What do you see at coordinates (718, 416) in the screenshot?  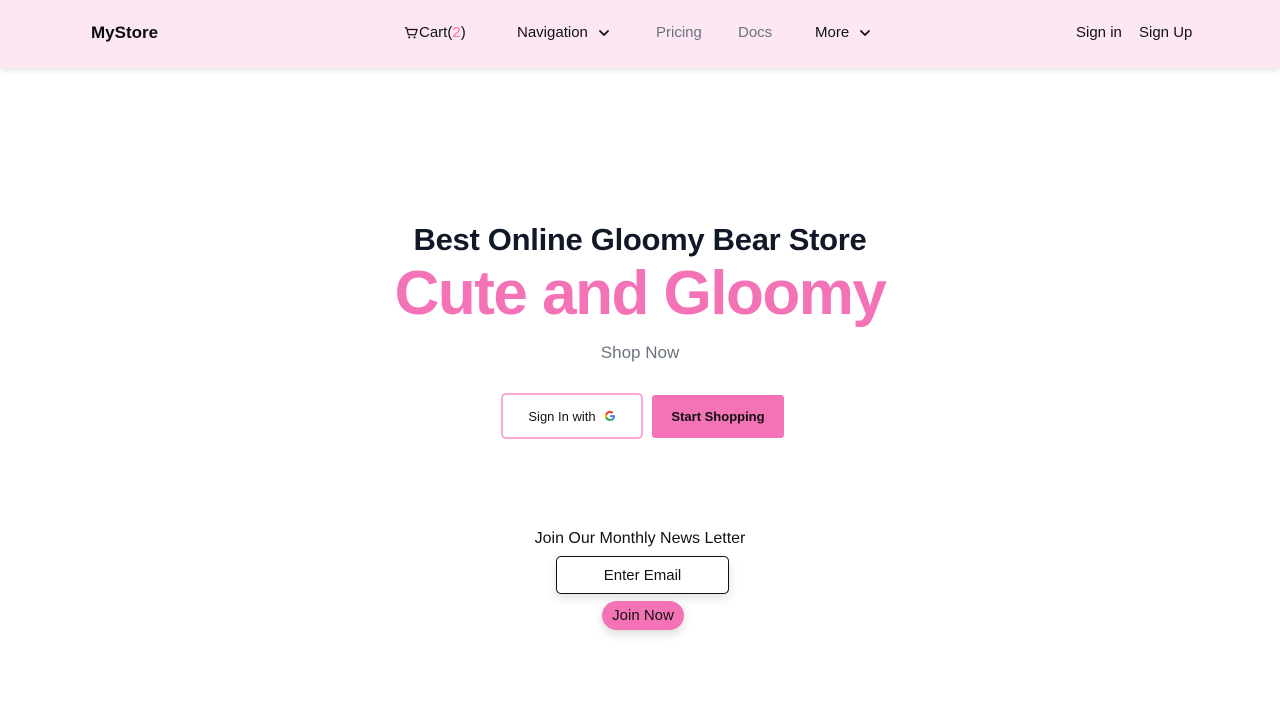 I see `start-shopping-button: Start Shopping` at bounding box center [718, 416].